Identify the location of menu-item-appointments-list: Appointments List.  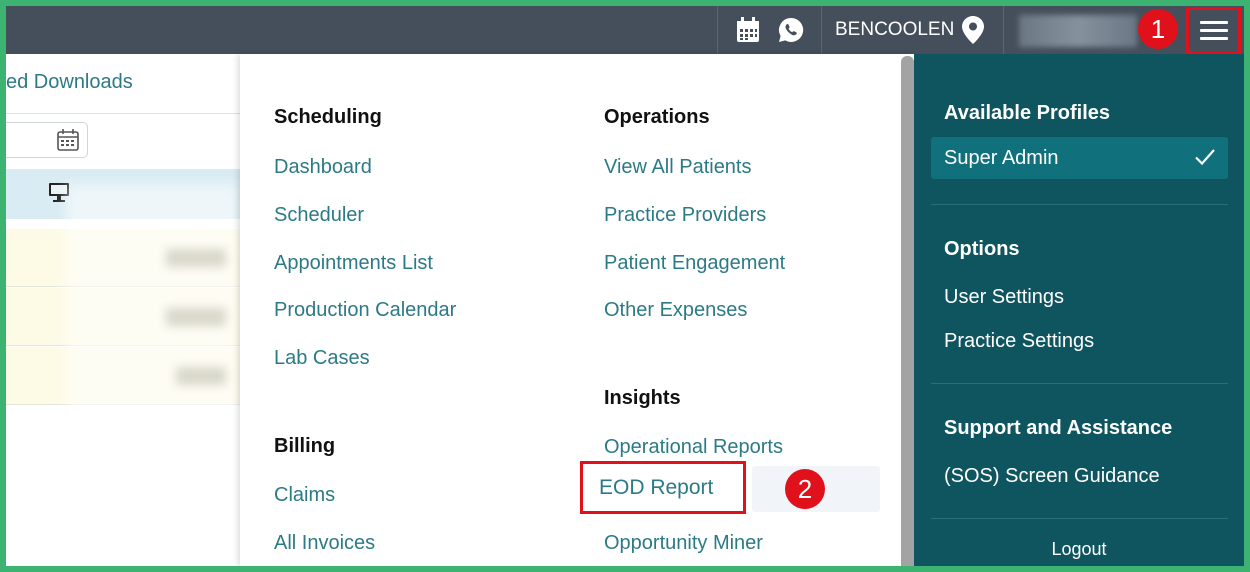
(353, 263).